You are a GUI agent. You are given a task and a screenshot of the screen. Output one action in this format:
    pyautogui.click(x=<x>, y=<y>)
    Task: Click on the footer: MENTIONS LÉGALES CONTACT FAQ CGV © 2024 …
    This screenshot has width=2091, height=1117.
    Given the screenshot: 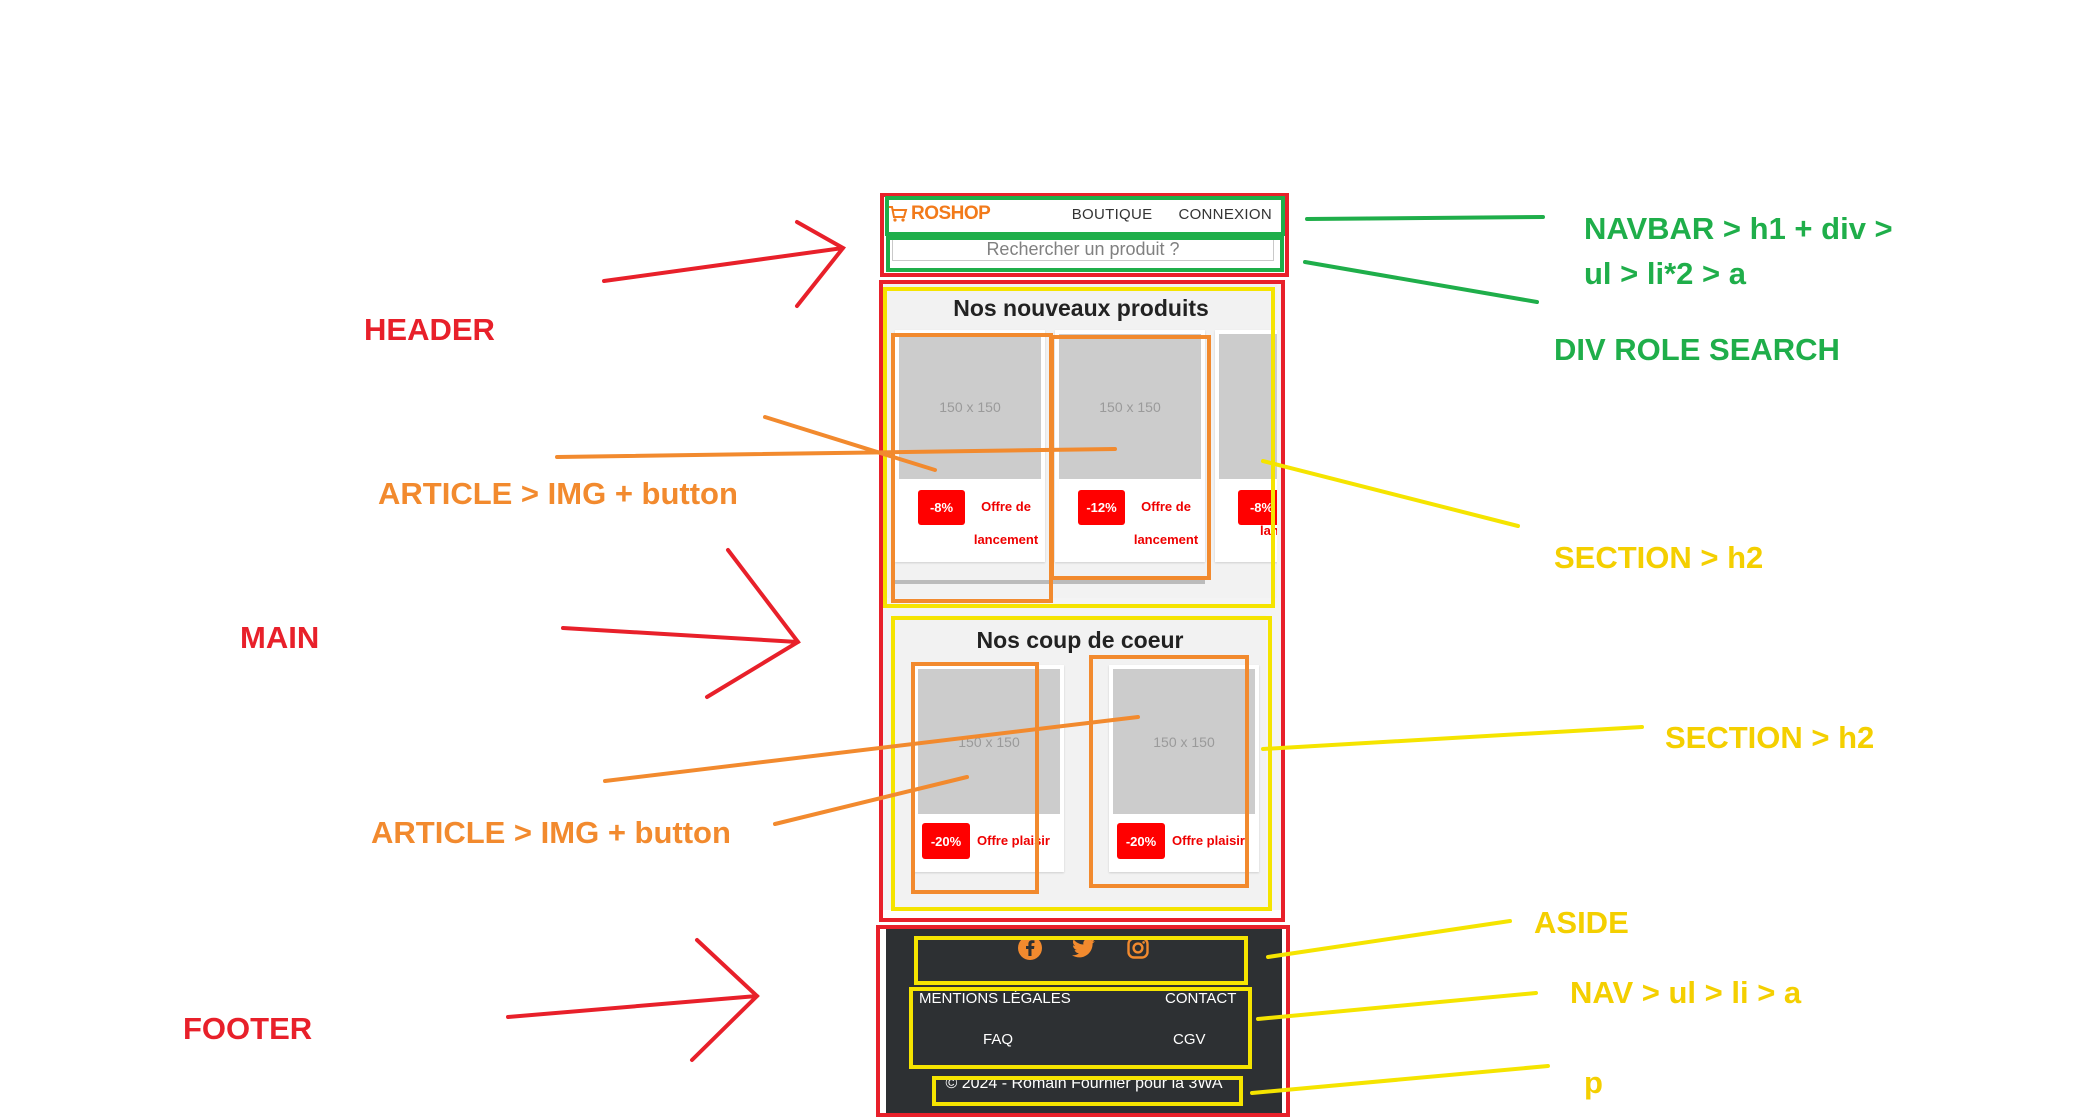 What is the action you would take?
    pyautogui.click(x=1084, y=1020)
    